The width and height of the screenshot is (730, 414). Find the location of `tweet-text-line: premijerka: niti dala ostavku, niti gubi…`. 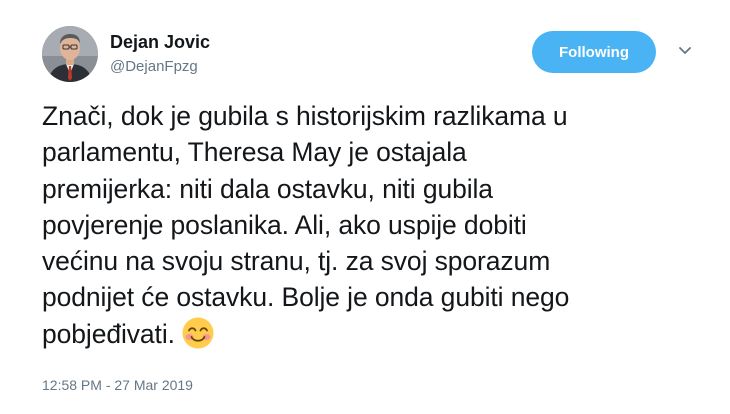

tweet-text-line: premijerka: niti dala ostavku, niti gubi… is located at coordinates (267, 188).